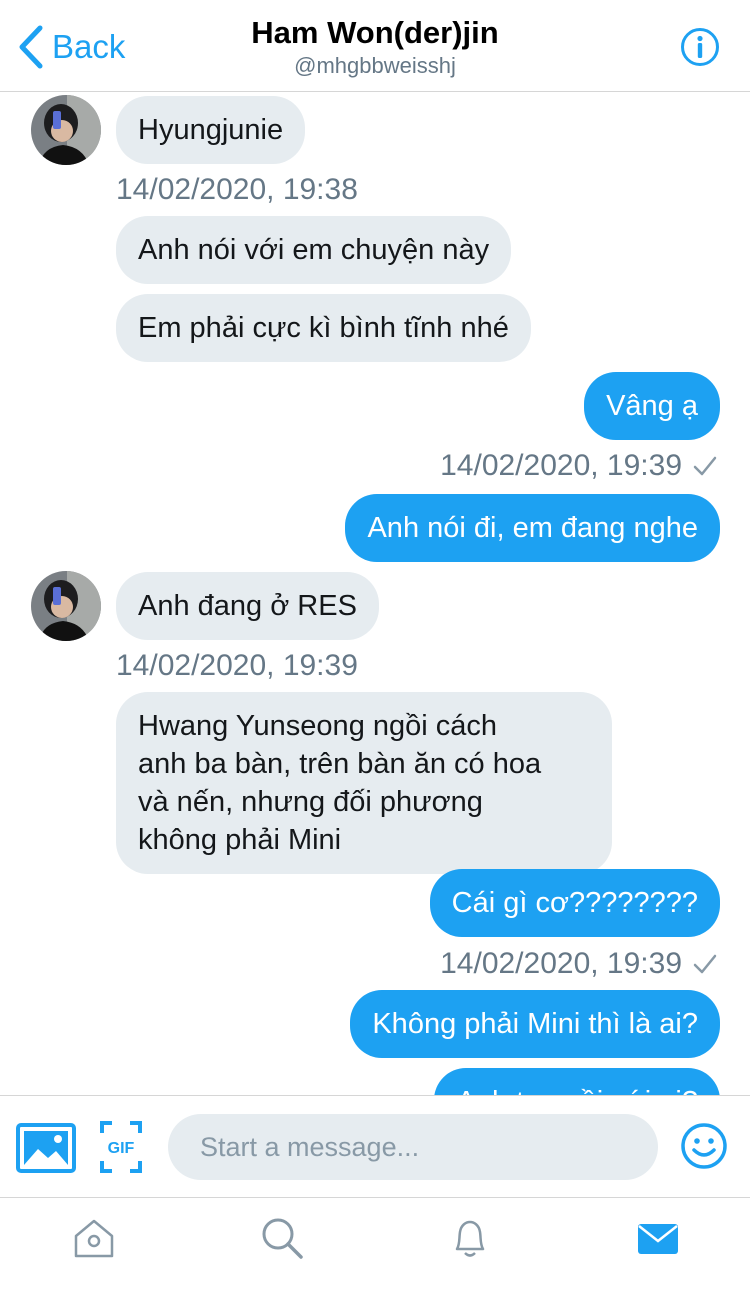 This screenshot has height=1297, width=750. I want to click on conversation-title: Ham Won(der)jin, so click(375, 32).